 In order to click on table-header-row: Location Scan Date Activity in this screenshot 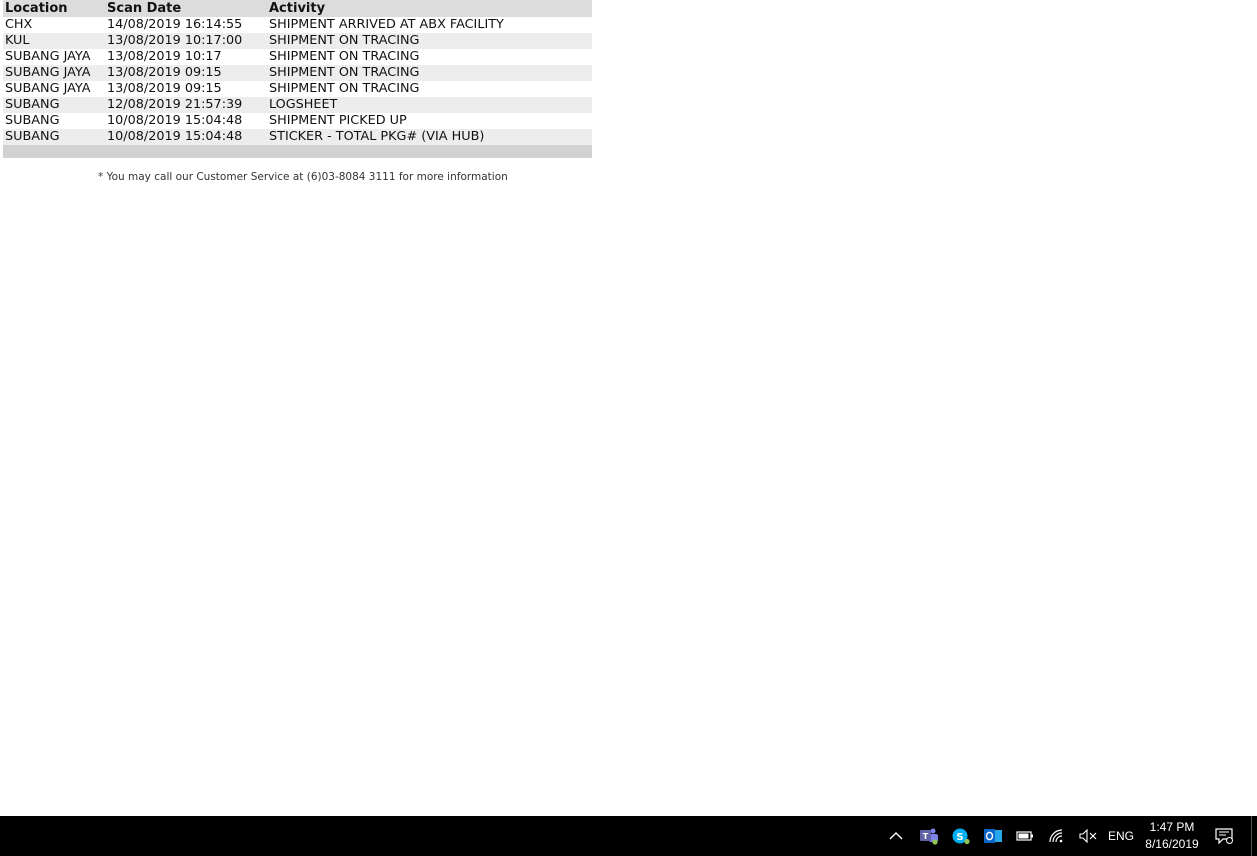, I will do `click(297, 8)`.